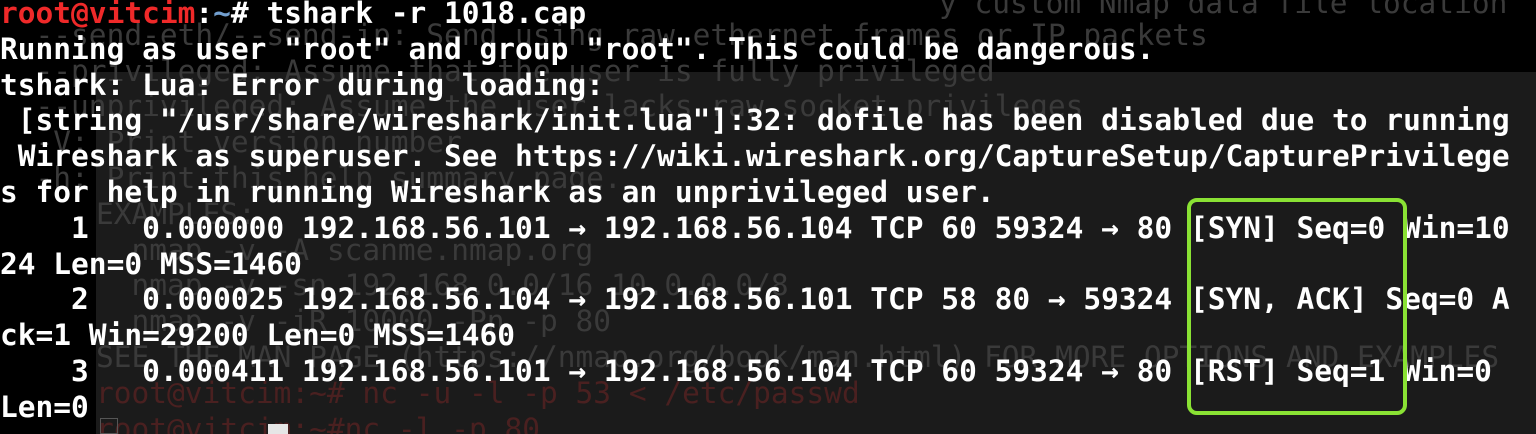 This screenshot has height=434, width=1536. I want to click on command-text: tshark -r 1018.cap, so click(426, 15).